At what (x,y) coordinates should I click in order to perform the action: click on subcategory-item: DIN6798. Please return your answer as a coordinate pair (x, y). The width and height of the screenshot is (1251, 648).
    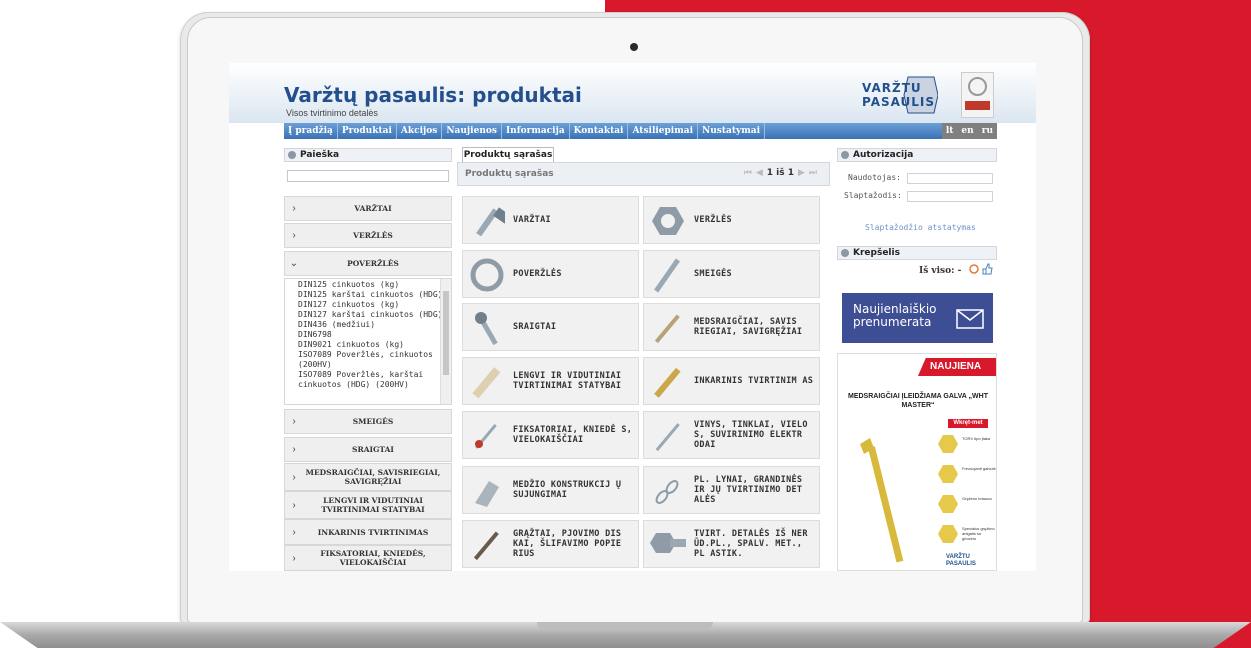
    Looking at the image, I should click on (368, 335).